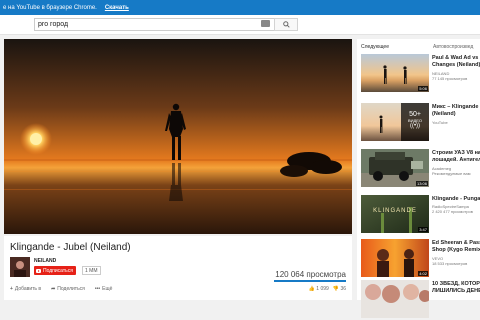 The height and width of the screenshot is (320, 480). I want to click on title-line: (Neiland), so click(444, 114).